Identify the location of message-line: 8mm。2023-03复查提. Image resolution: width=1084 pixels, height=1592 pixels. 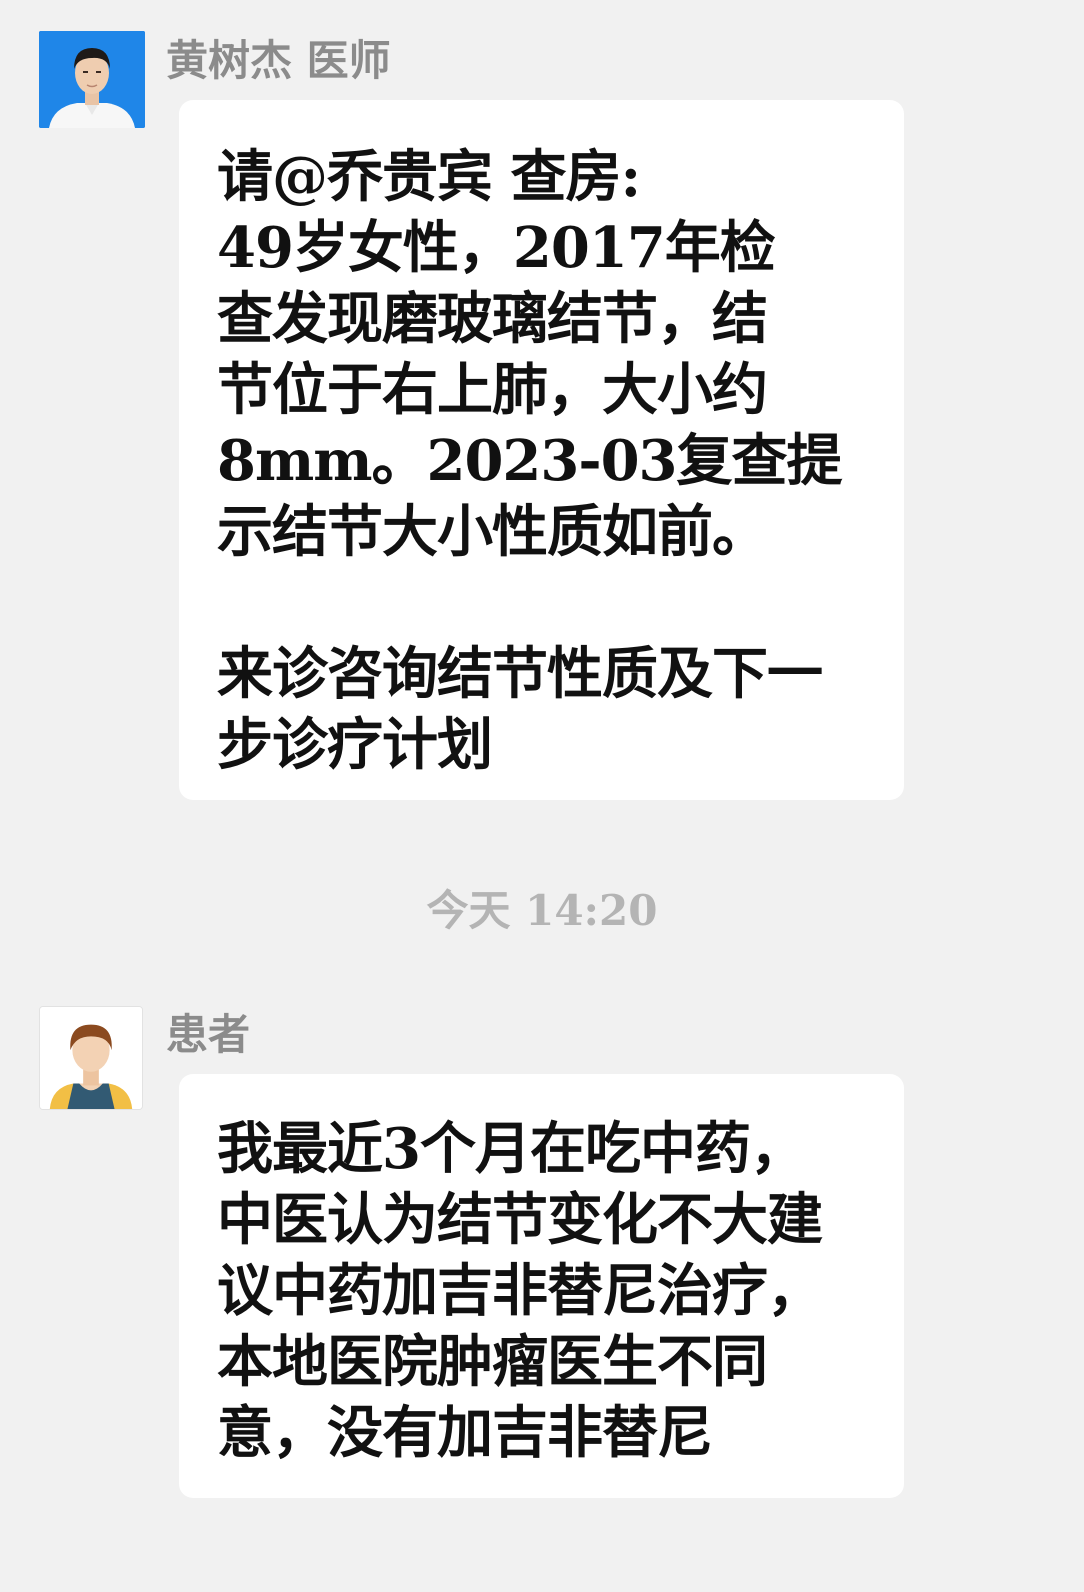
(530, 461).